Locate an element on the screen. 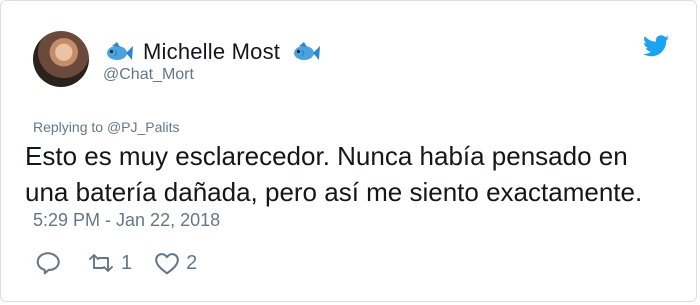  heart-icon is located at coordinates (167, 264).